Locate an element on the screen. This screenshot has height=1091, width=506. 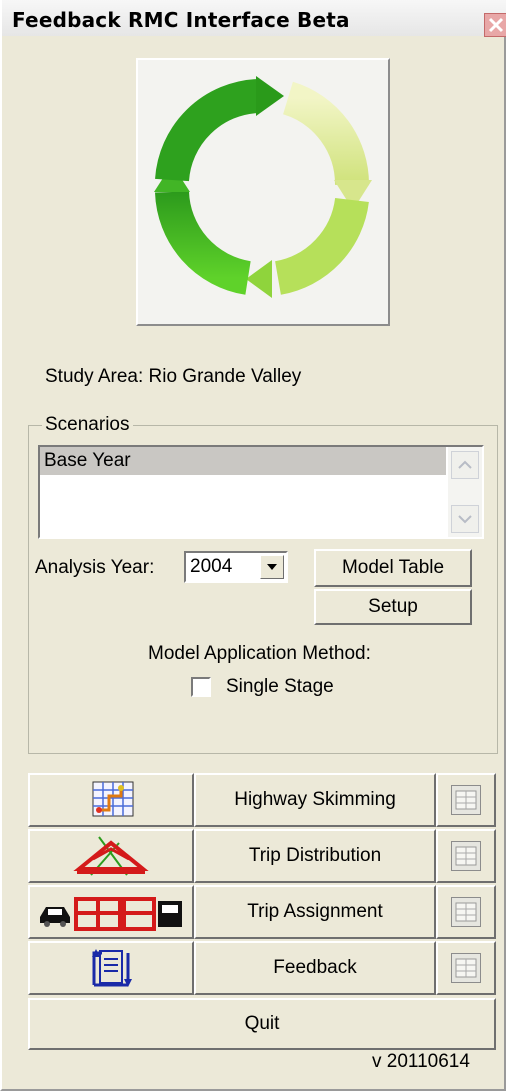
close-button is located at coordinates (495, 25).